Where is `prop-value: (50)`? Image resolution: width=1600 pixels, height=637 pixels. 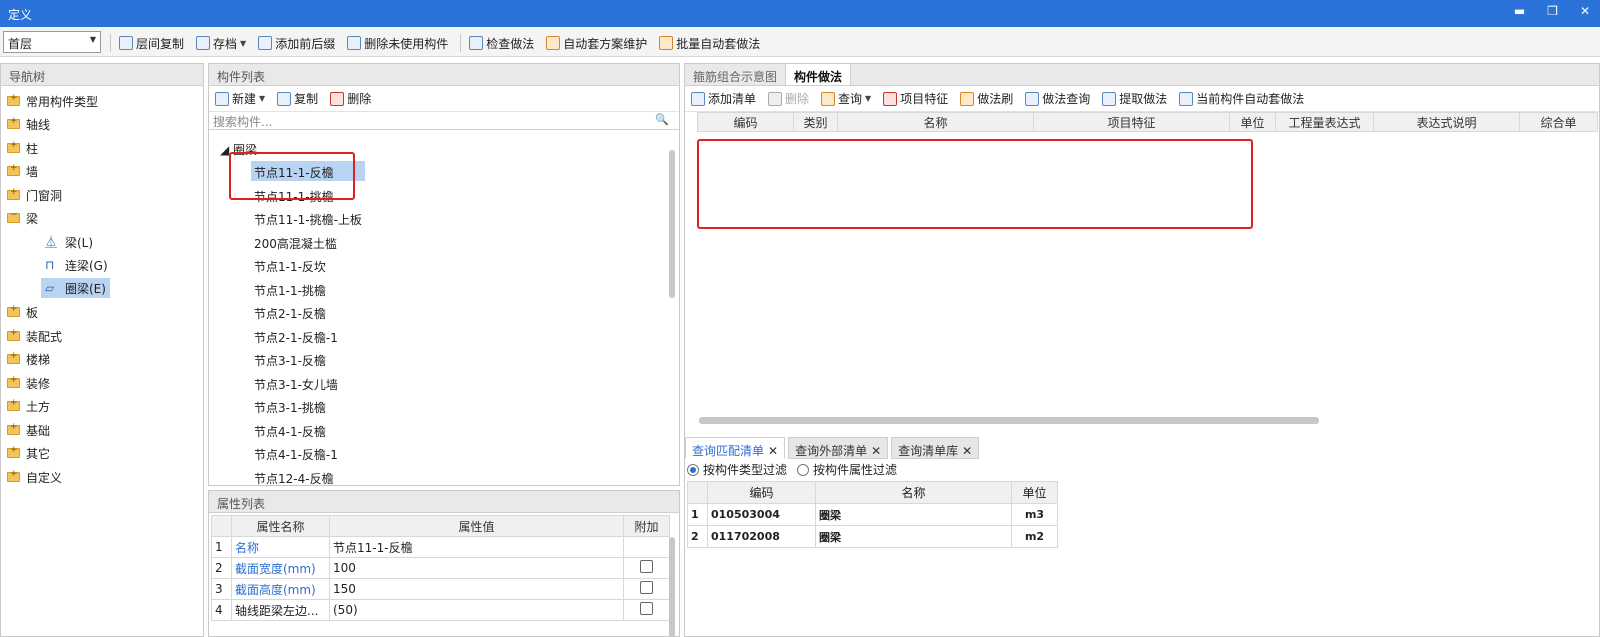
prop-value: (50) is located at coordinates (476, 610).